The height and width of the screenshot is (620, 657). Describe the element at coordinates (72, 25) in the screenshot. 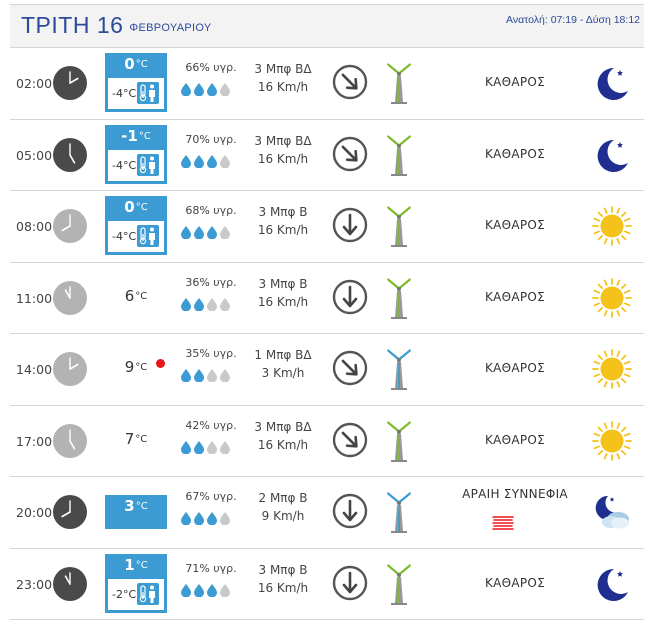

I see `day-label: ΤΡΙΤΗ 16` at that location.